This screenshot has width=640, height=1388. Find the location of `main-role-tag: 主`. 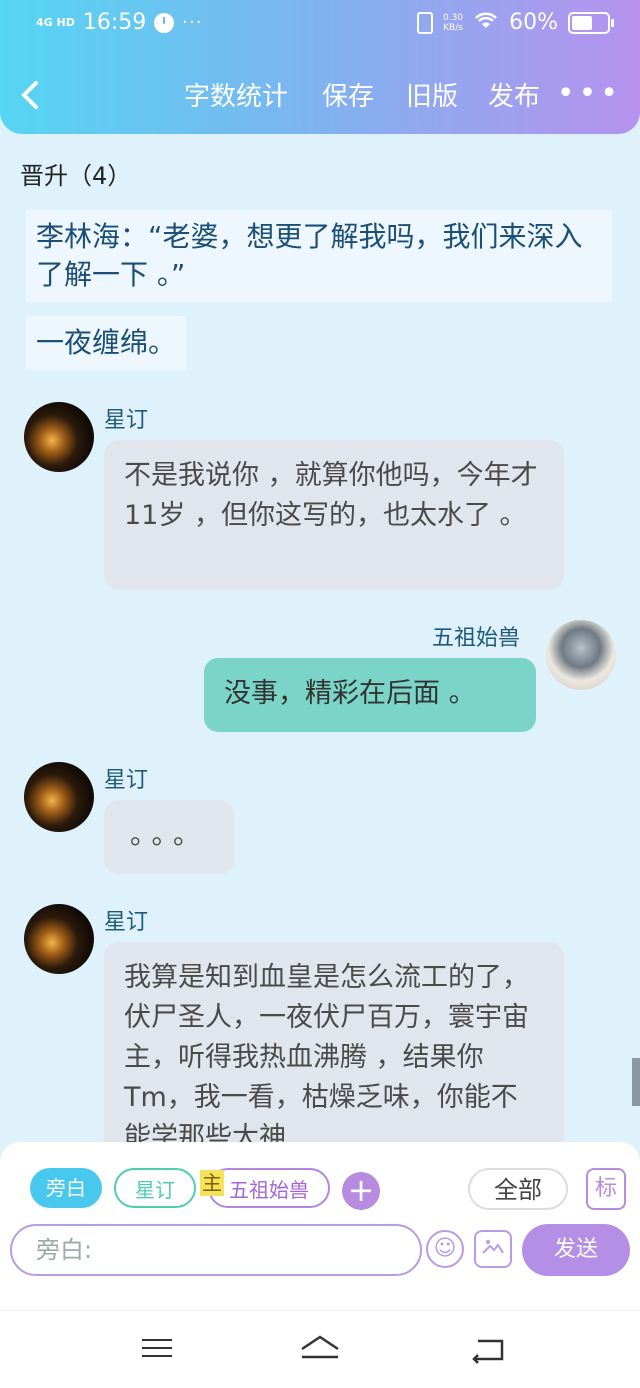

main-role-tag: 主 is located at coordinates (212, 1183).